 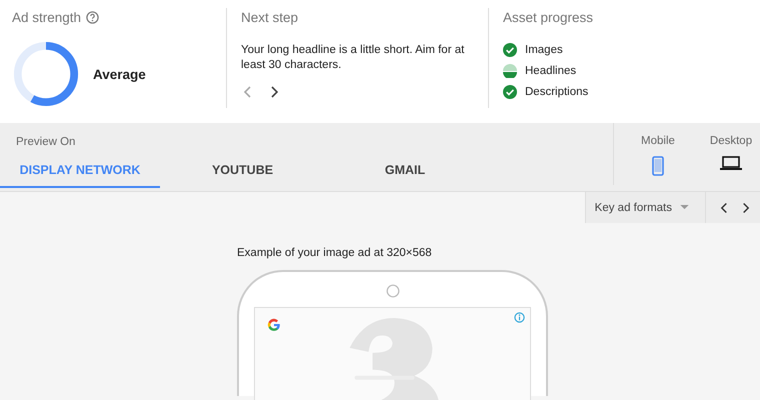 What do you see at coordinates (731, 141) in the screenshot?
I see `device-label: Desktop` at bounding box center [731, 141].